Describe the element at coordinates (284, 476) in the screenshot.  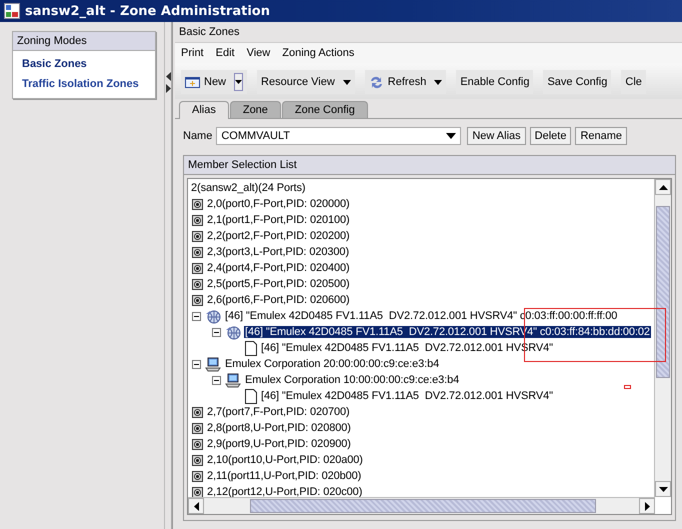
I see `tree-item: 2,11(port11,U-Port,PID: 020b00)` at that location.